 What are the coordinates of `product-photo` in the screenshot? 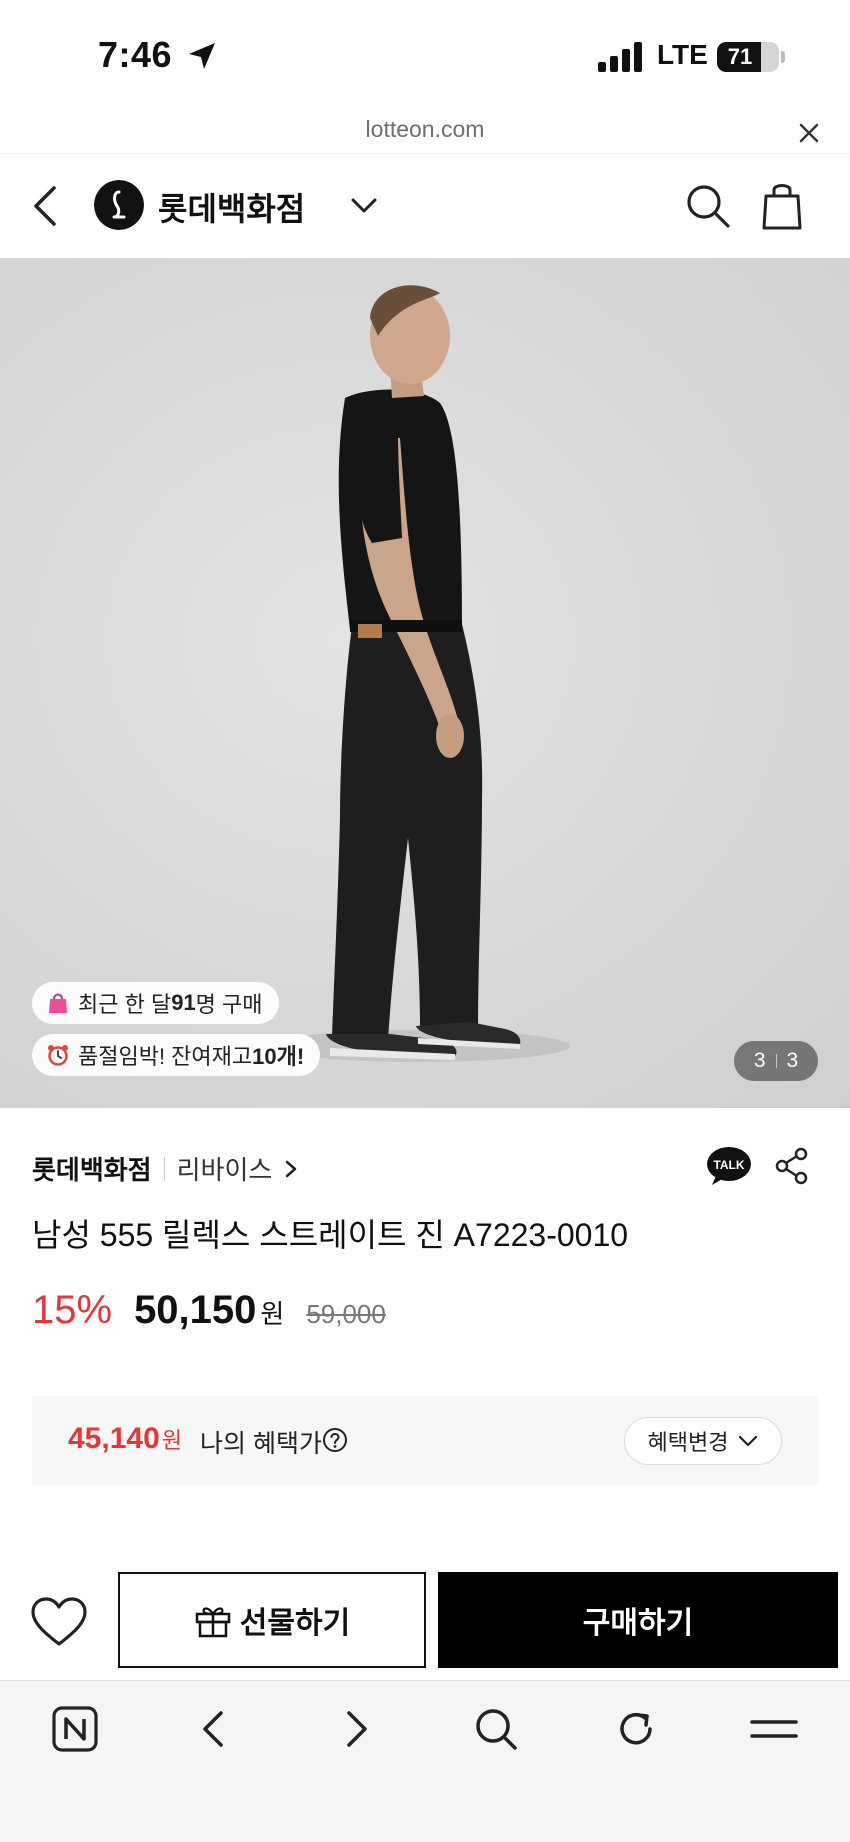 It's located at (420, 673).